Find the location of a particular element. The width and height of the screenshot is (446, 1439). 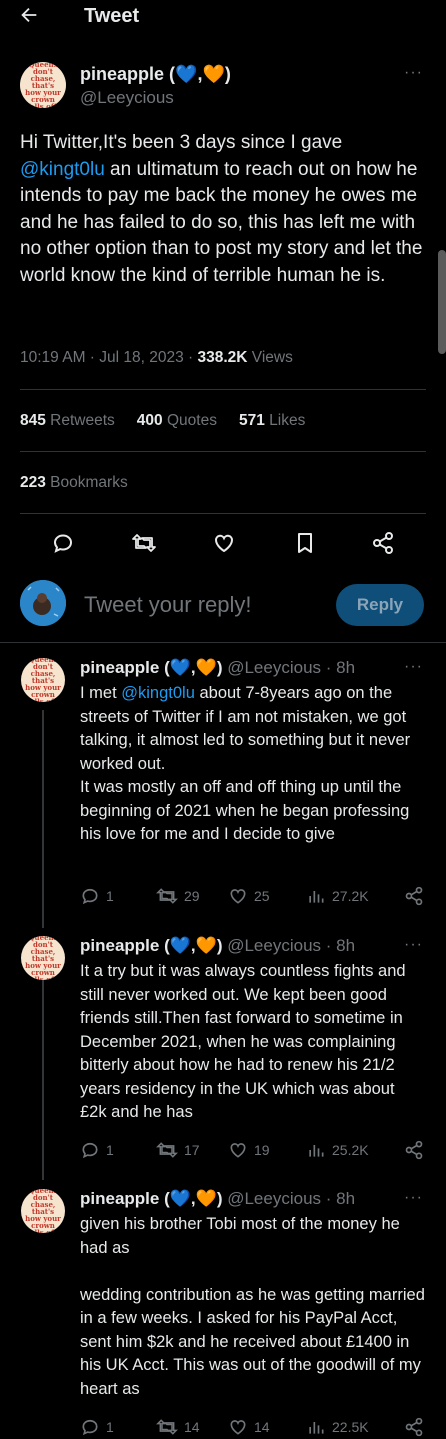

reply-actions: 1 29 25 27.2K is located at coordinates (255, 897).